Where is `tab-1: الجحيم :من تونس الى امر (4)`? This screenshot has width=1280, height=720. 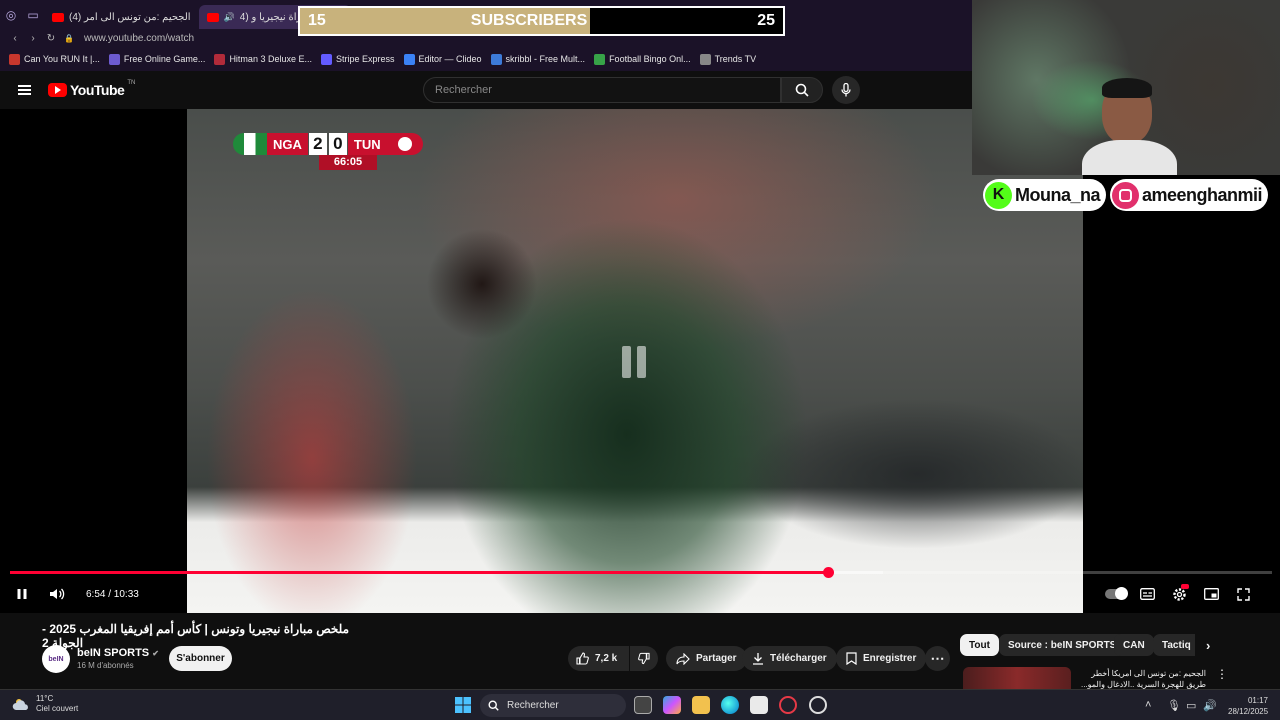 tab-1: الجحيم :من تونس الى امر (4) is located at coordinates (121, 17).